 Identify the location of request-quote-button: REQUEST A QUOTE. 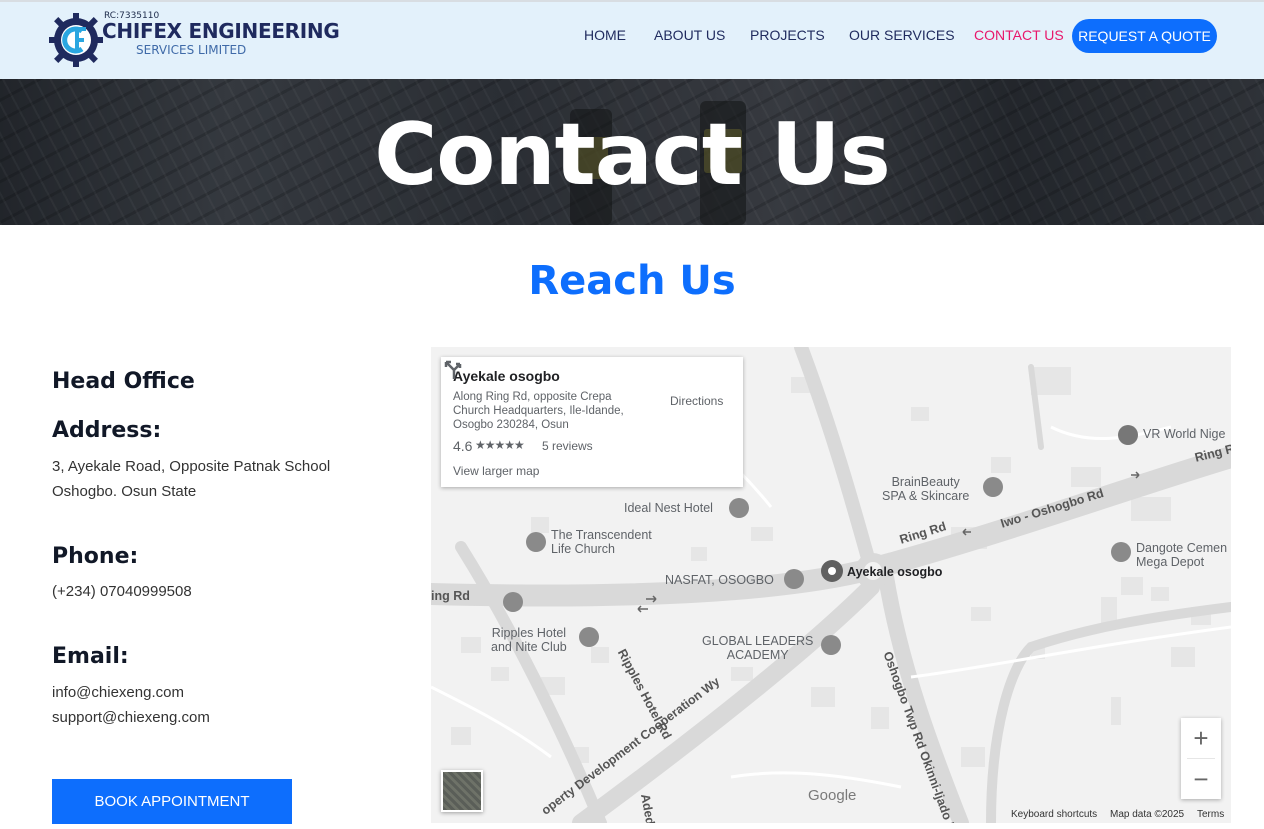
(1144, 36).